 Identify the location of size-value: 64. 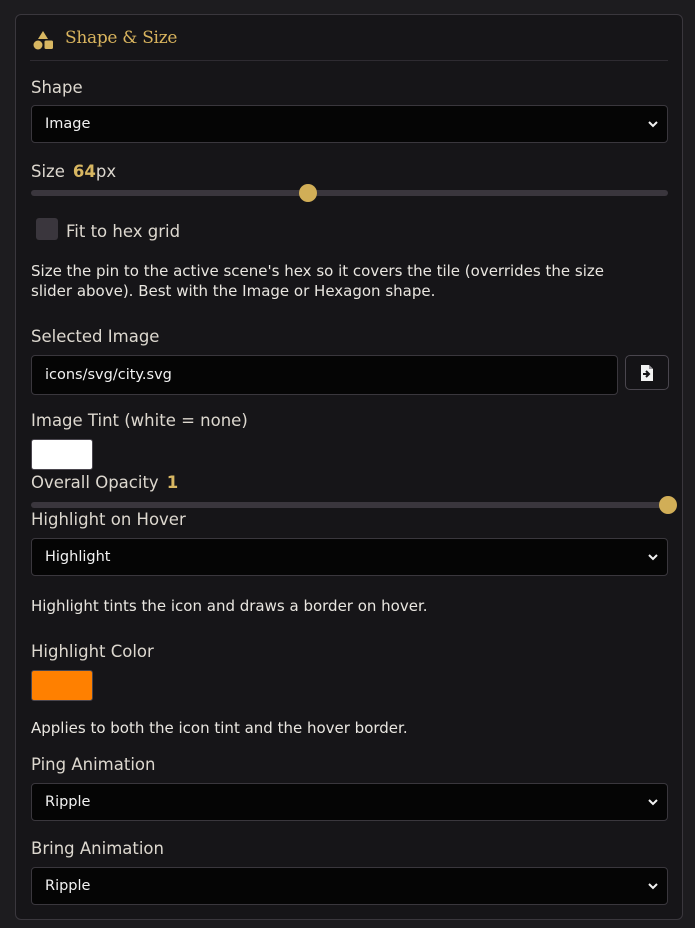
(84, 171).